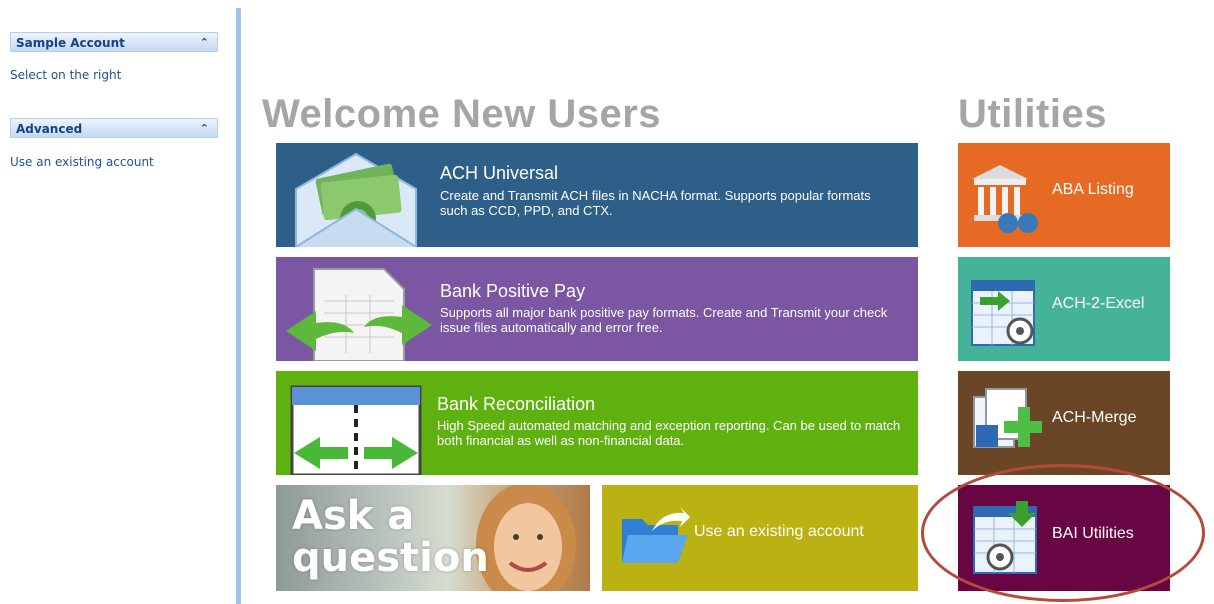 The image size is (1214, 604). What do you see at coordinates (1007, 418) in the screenshot?
I see `merge-documents-icon` at bounding box center [1007, 418].